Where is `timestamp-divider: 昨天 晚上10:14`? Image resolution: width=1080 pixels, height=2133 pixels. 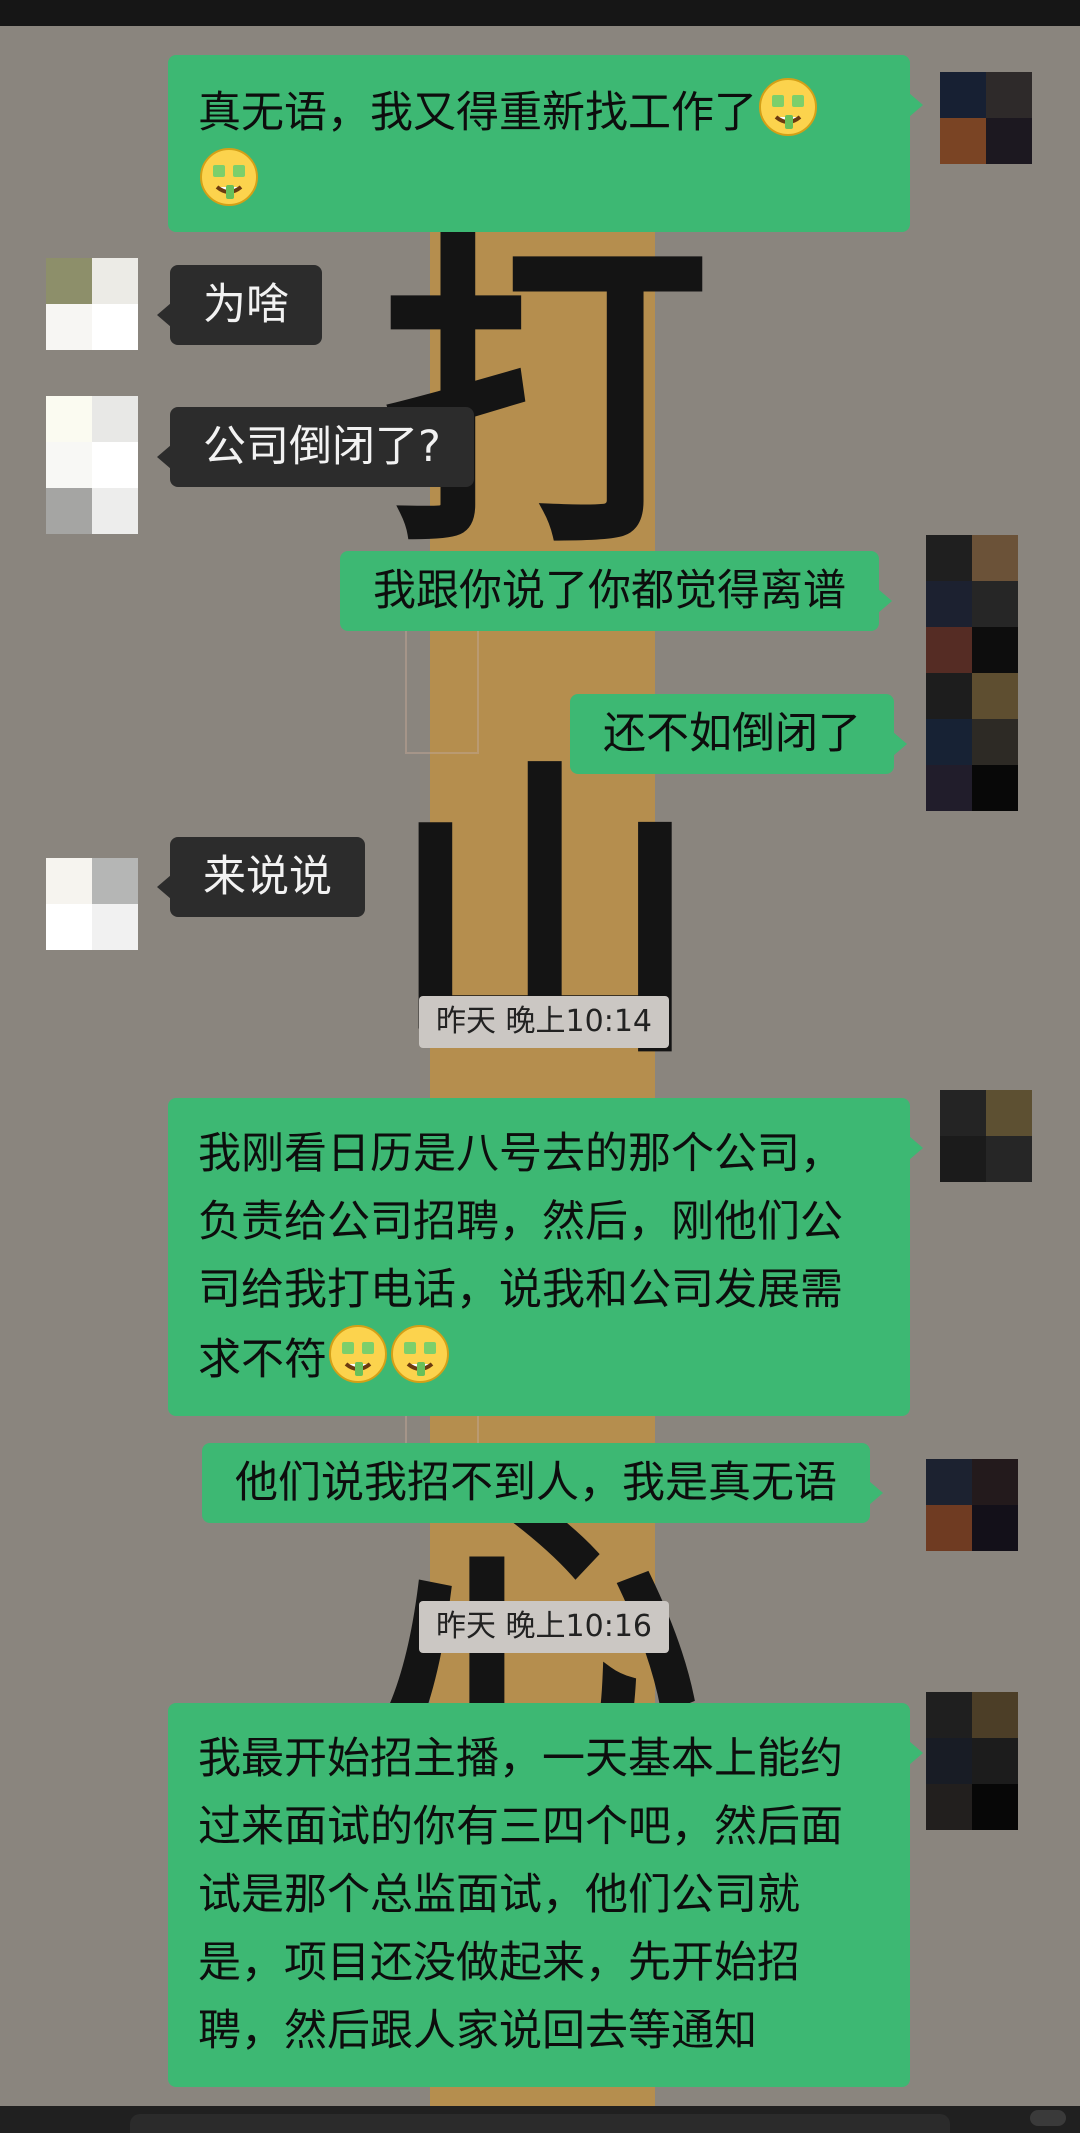
timestamp-divider: 昨天 晚上10:14 is located at coordinates (544, 1022).